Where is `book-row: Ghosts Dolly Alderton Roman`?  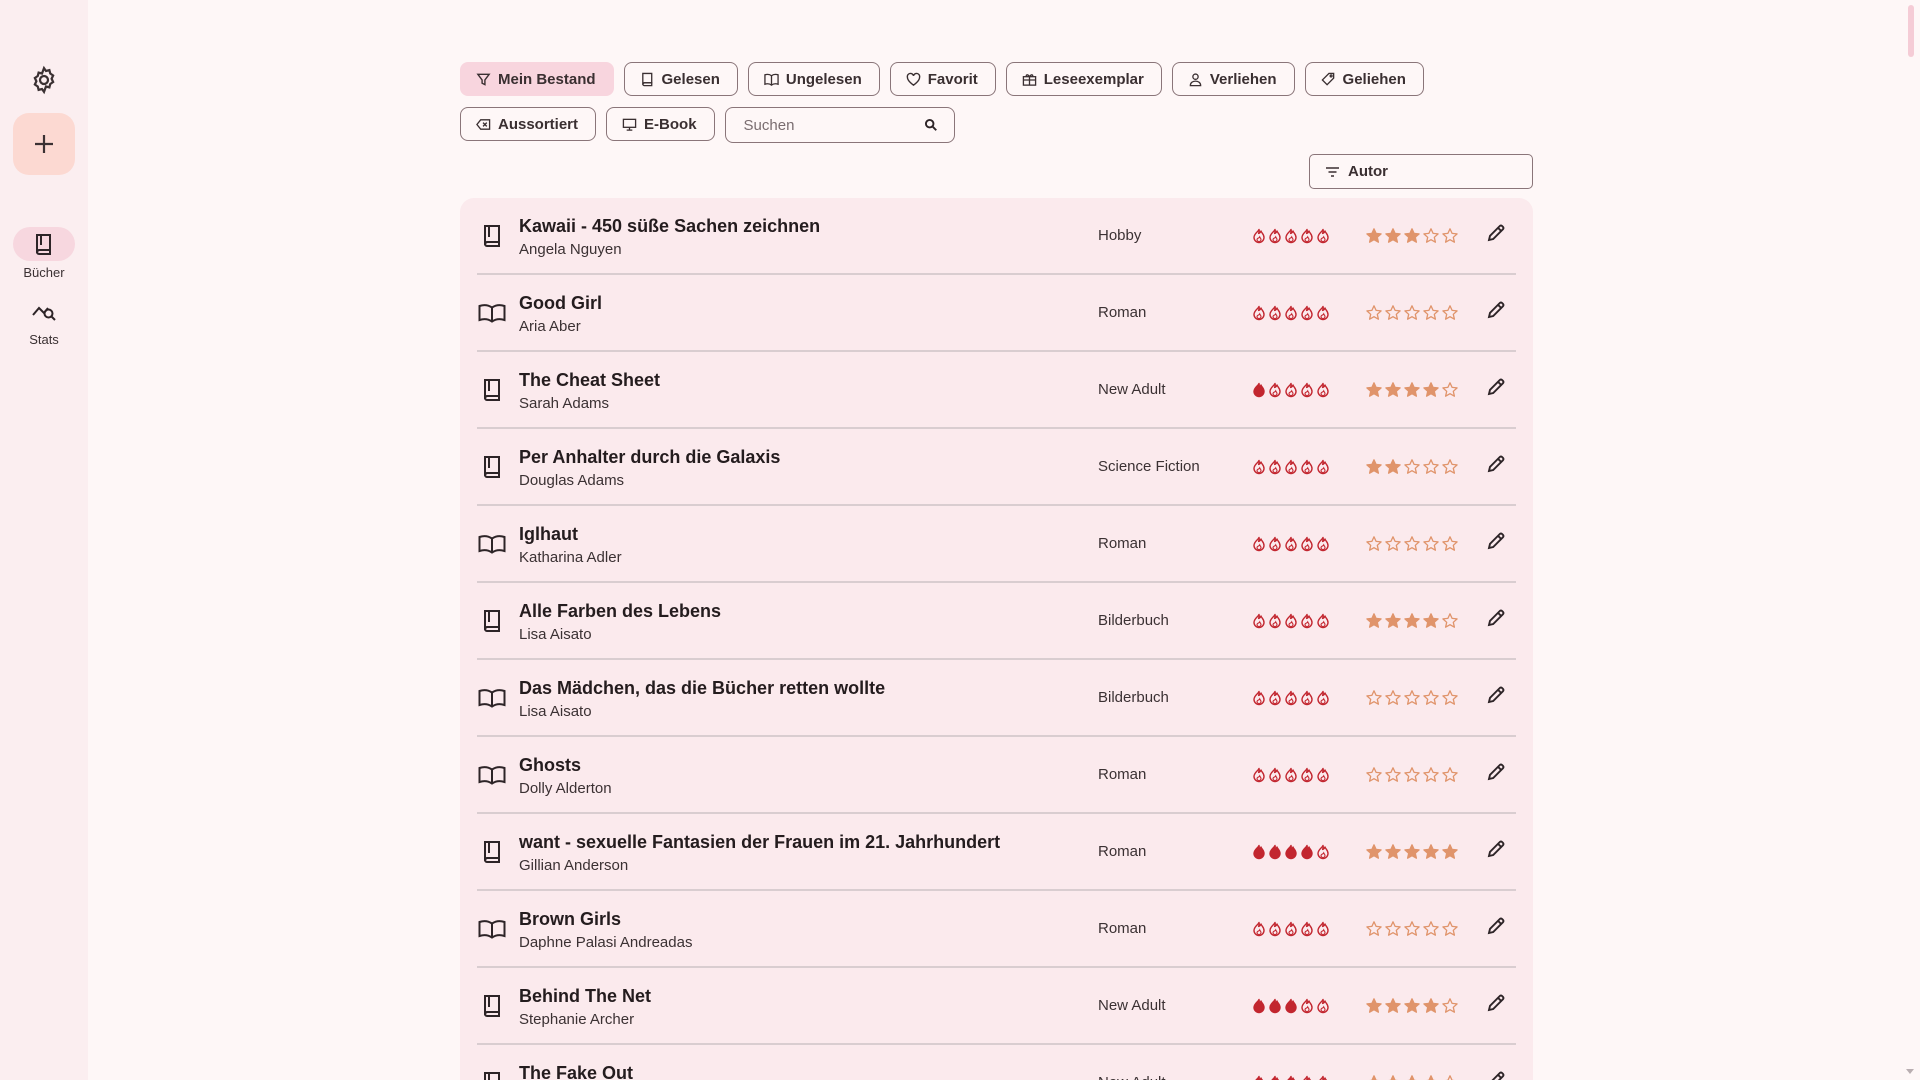 book-row: Ghosts Dolly Alderton Roman is located at coordinates (996, 775).